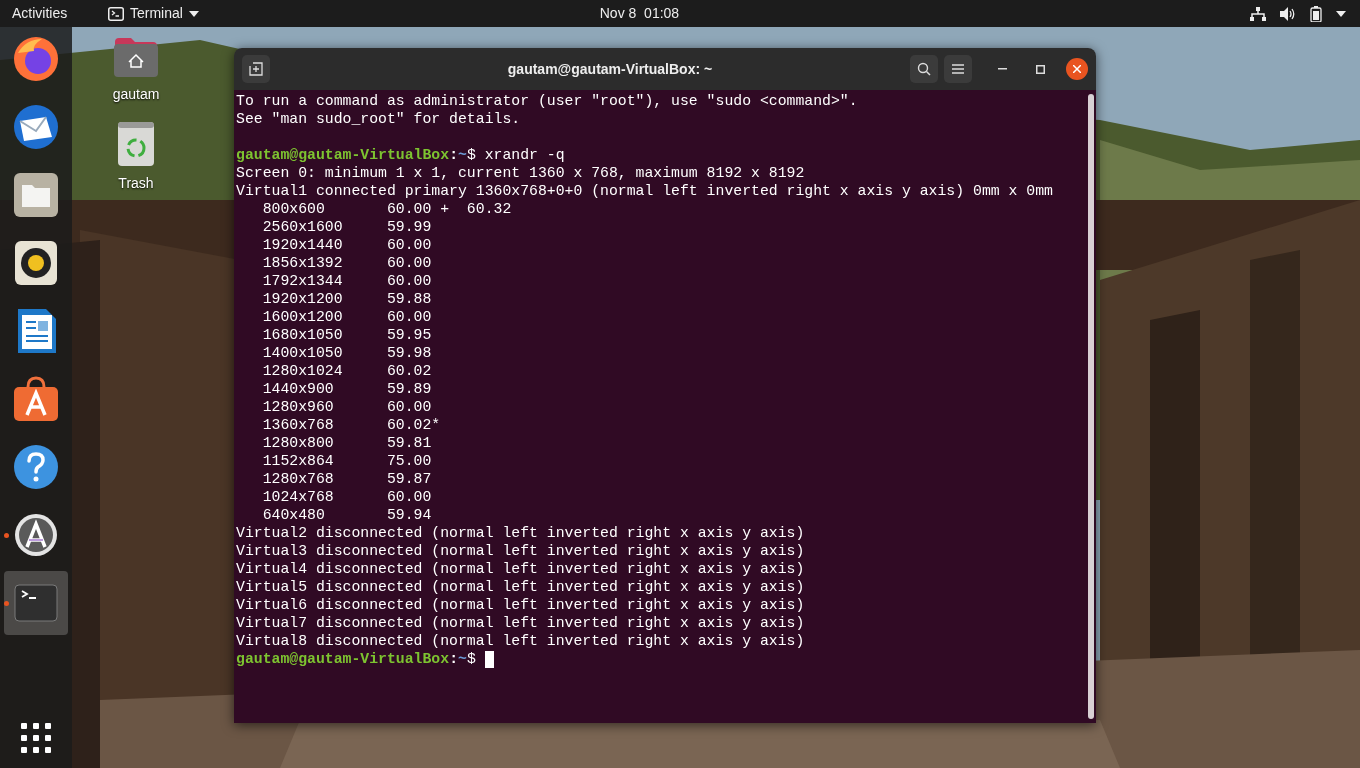  I want to click on terminal-output-line: 640x480 59.94, so click(346, 515).